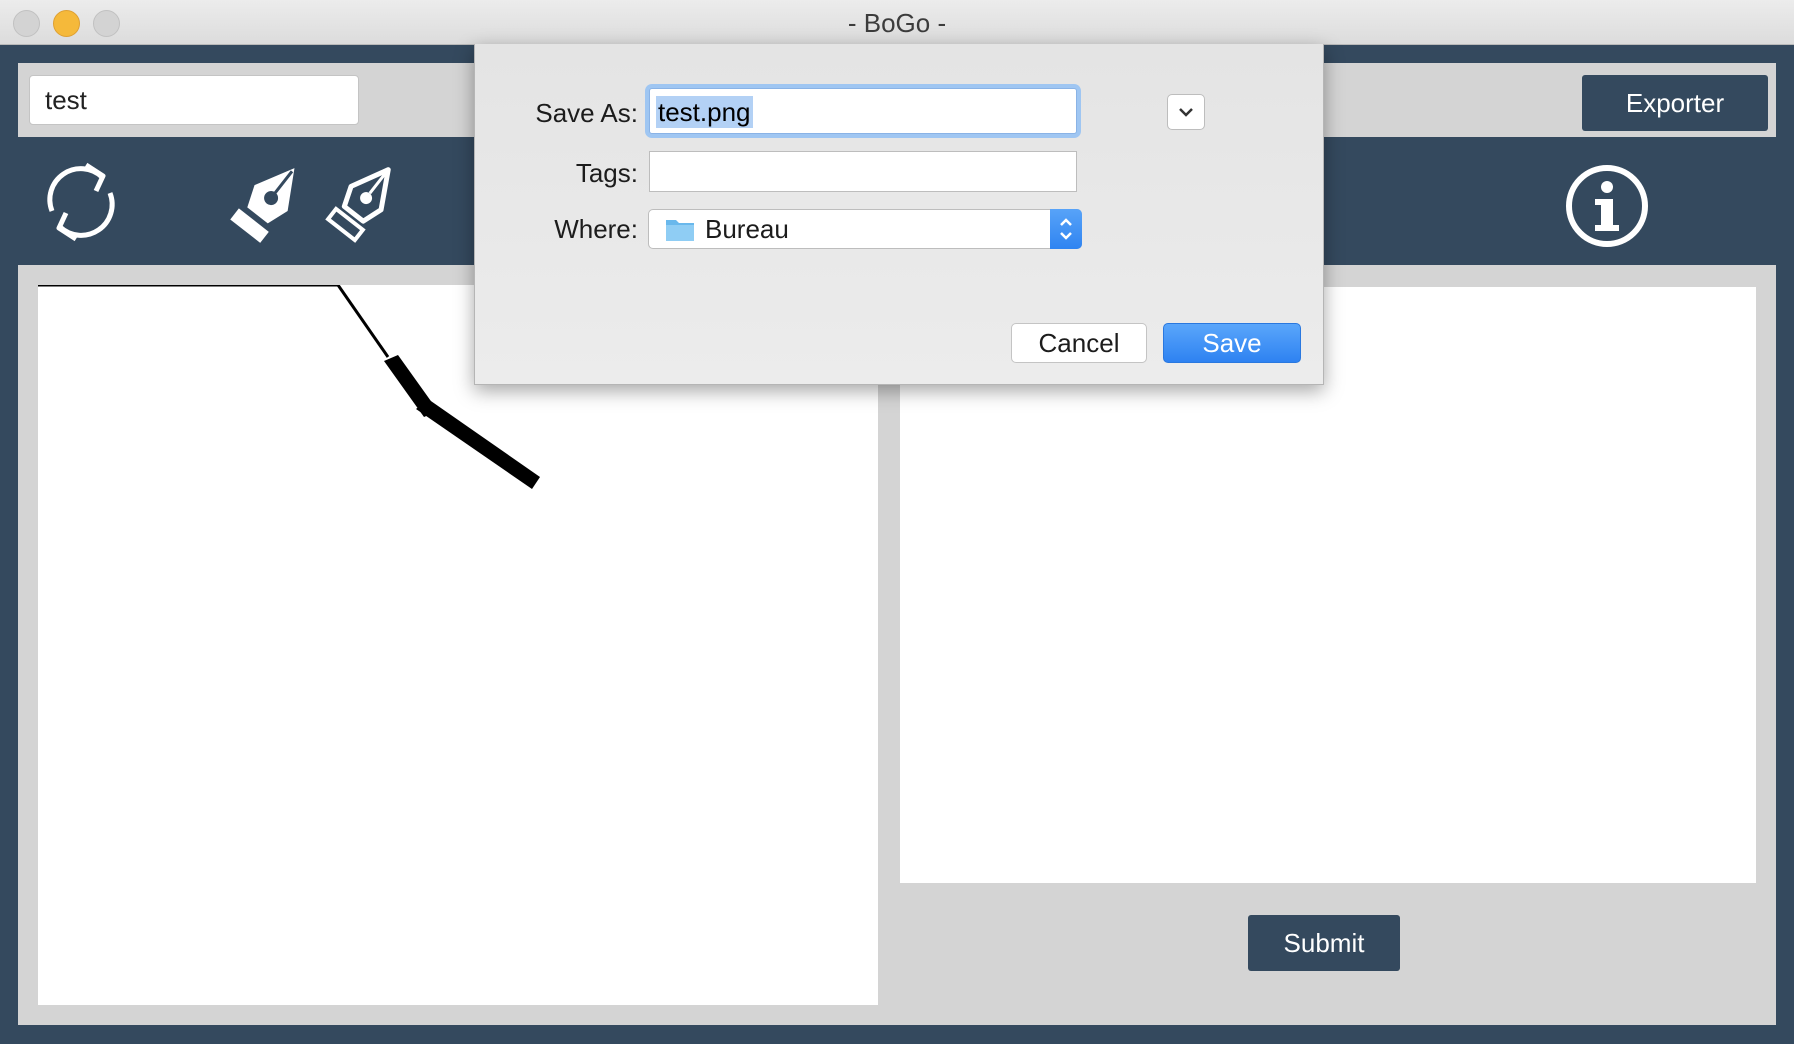 The height and width of the screenshot is (1044, 1794). Describe the element at coordinates (680, 230) in the screenshot. I see `folder-icon` at that location.